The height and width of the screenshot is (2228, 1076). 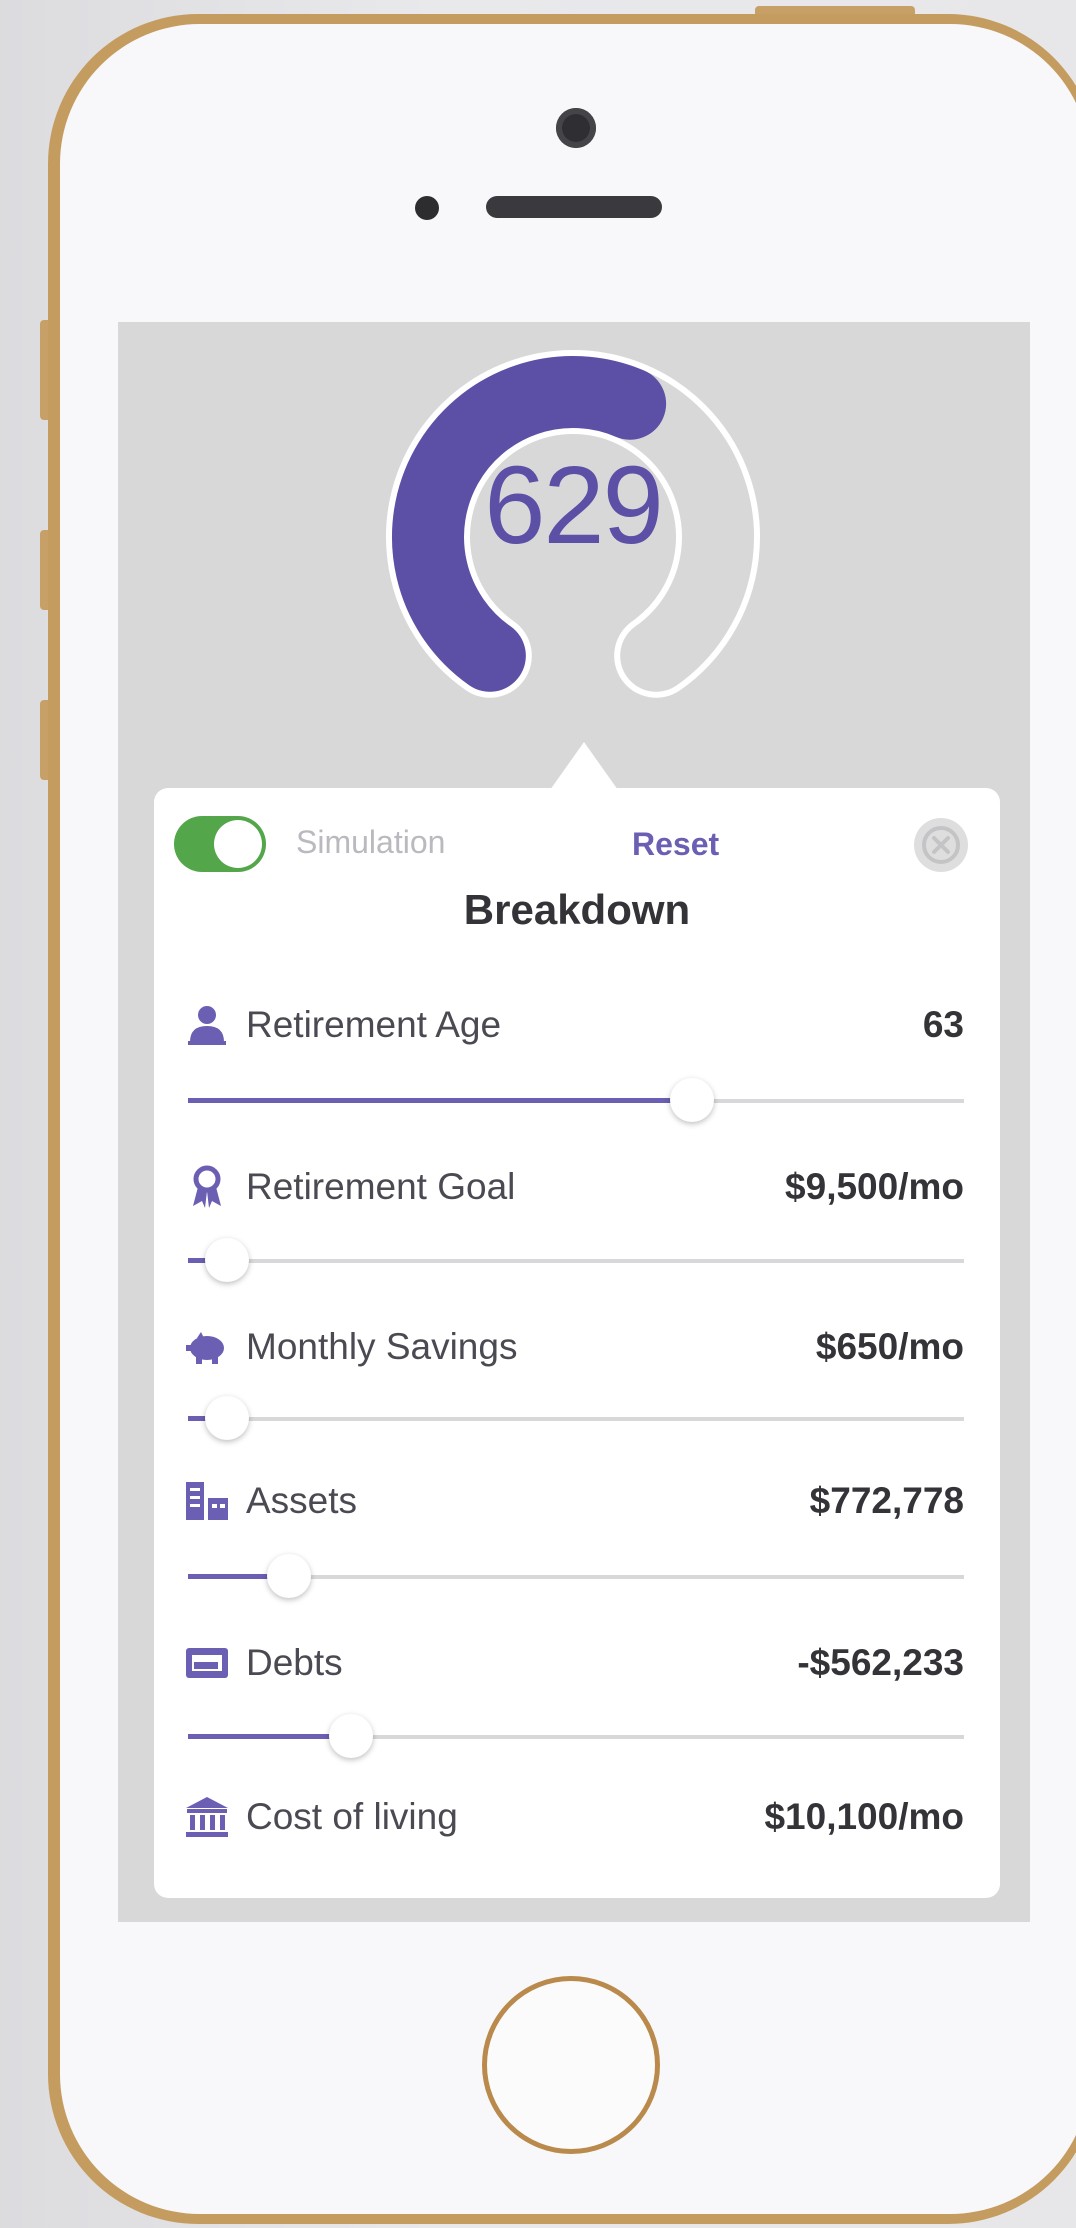 I want to click on row-label: Retirement Goal, so click(x=381, y=1186).